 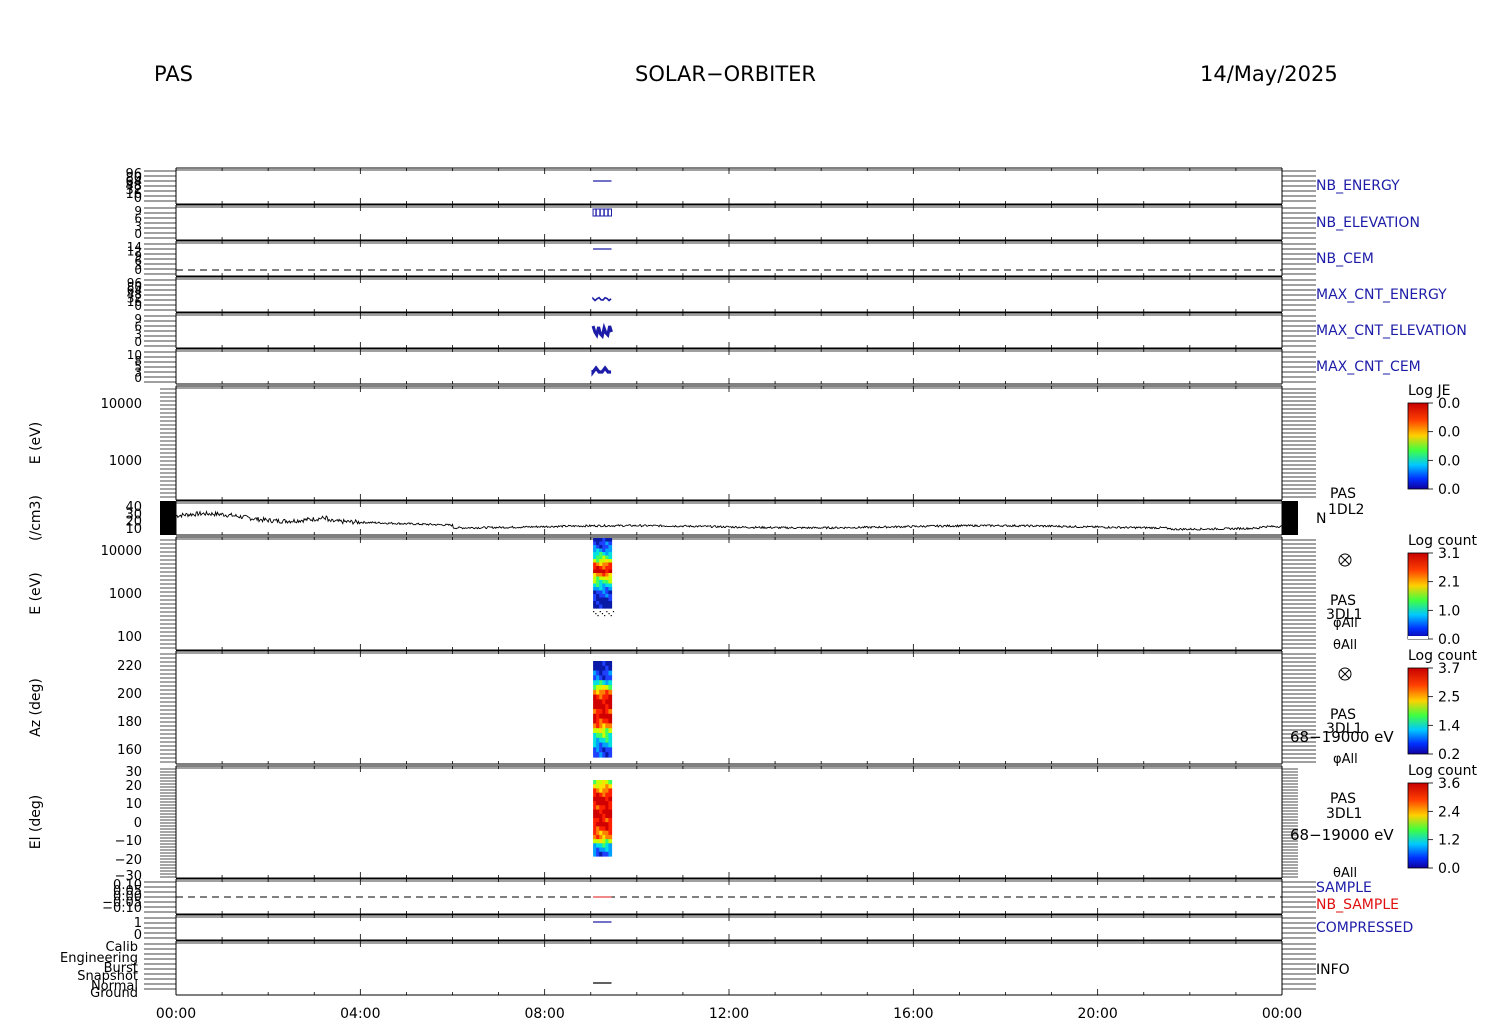 What do you see at coordinates (129, 637) in the screenshot?
I see `e_3dl1-tick-label: 100` at bounding box center [129, 637].